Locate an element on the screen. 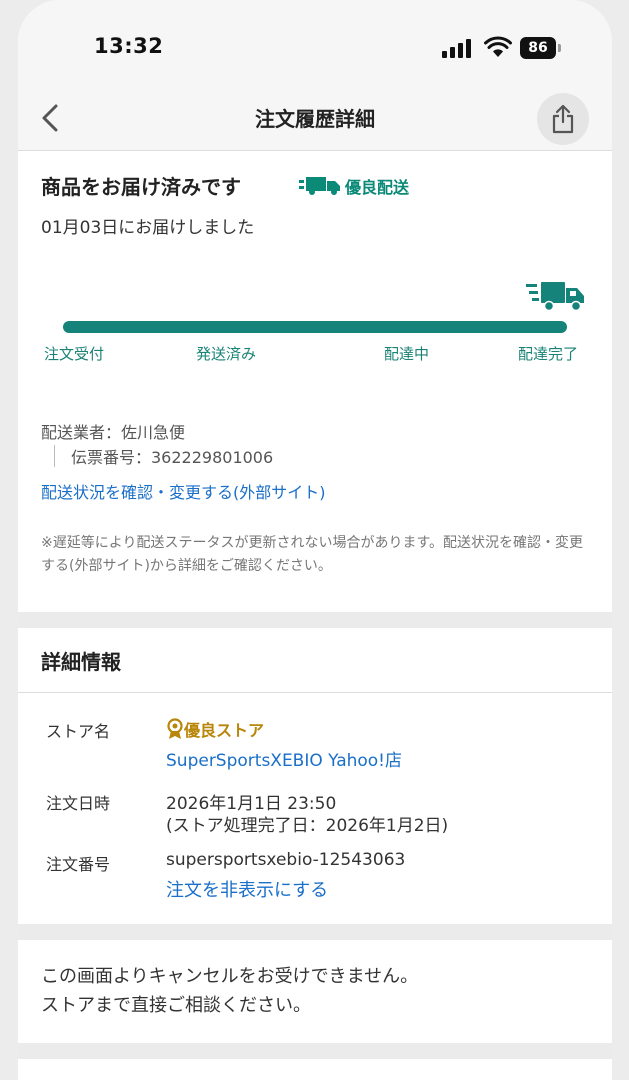 This screenshot has height=1080, width=629. share-icon is located at coordinates (563, 119).